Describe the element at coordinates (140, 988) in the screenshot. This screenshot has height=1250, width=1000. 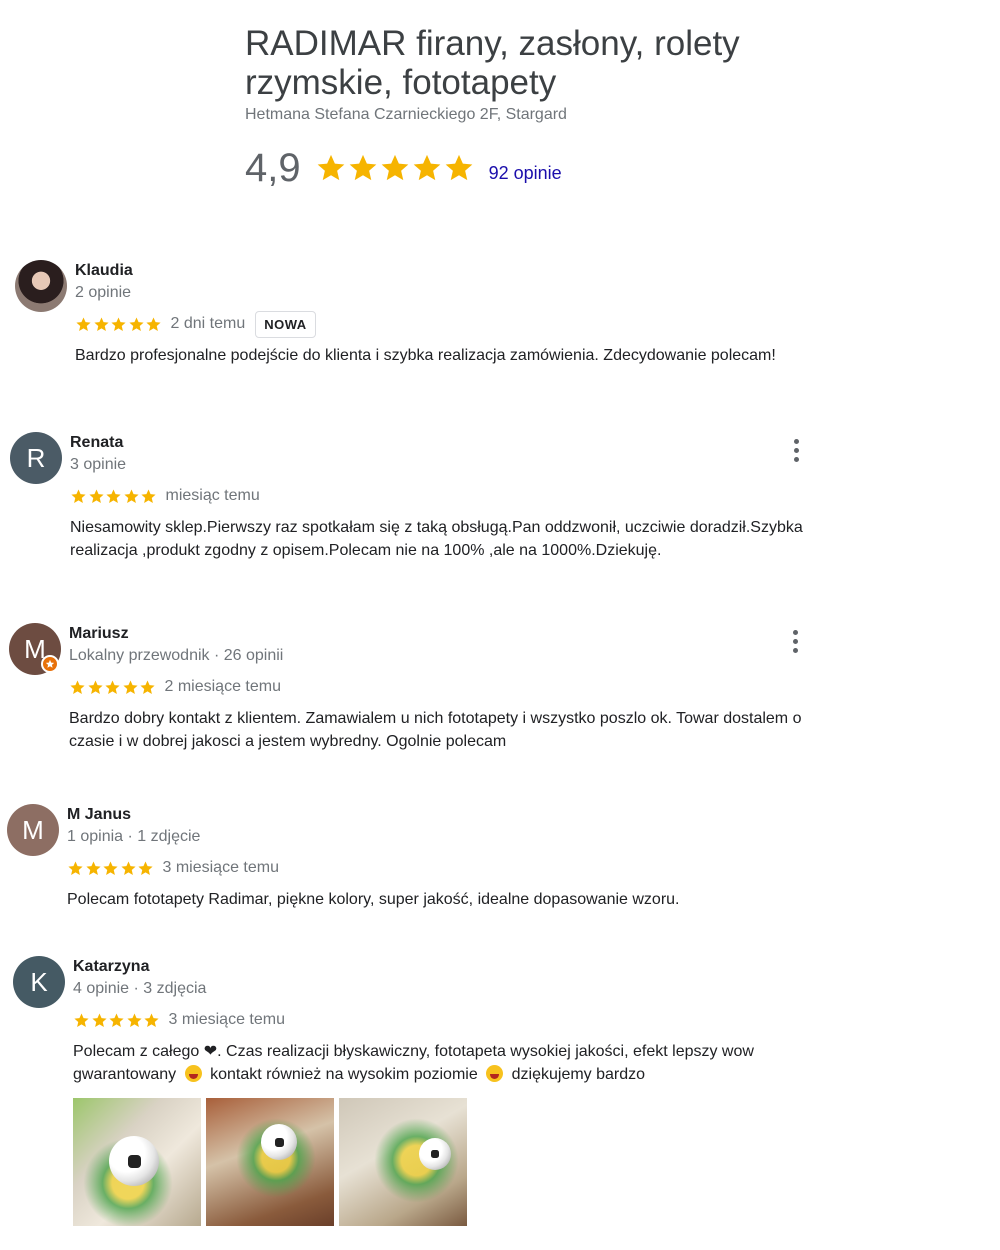
I see `reviewer-meta: 4 opinie · 3 zdjęcia` at that location.